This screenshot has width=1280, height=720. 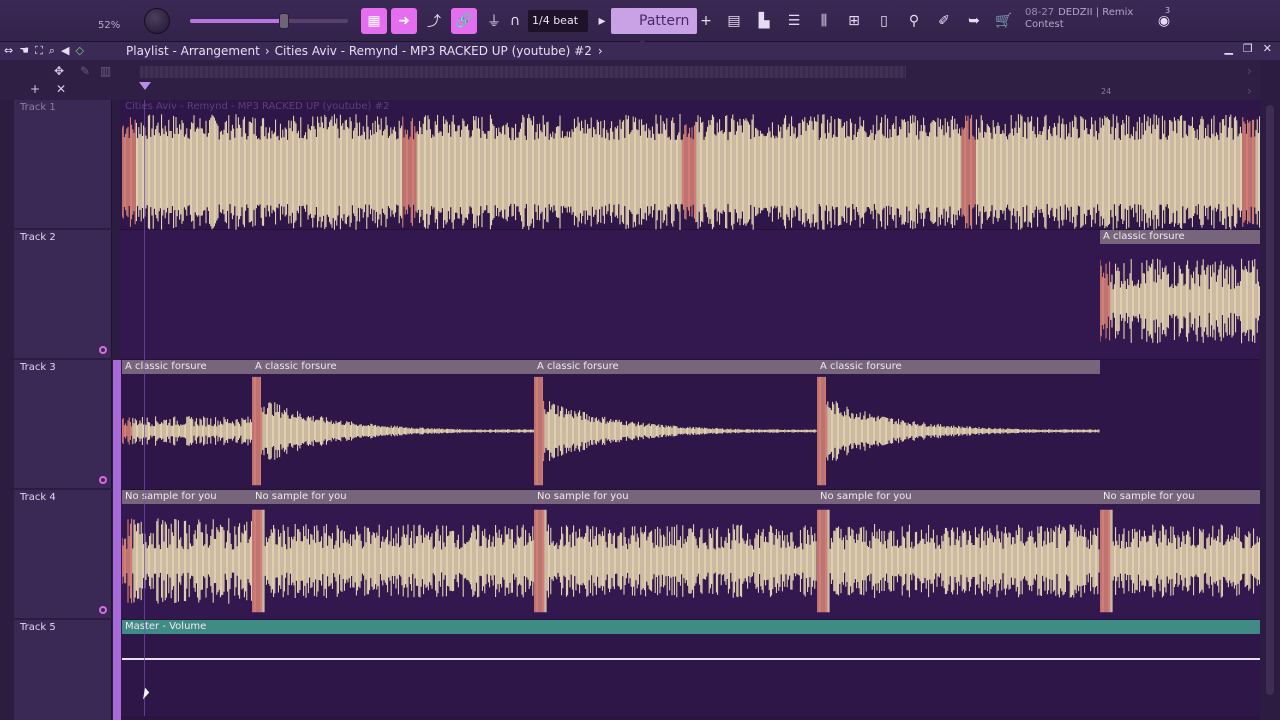 I want to click on master-volume-knob, so click(x=157, y=21).